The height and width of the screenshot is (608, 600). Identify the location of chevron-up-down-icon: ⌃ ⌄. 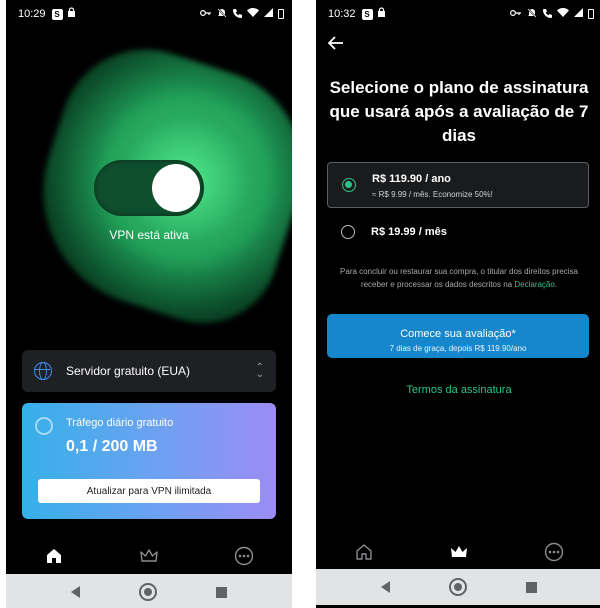
(259, 371).